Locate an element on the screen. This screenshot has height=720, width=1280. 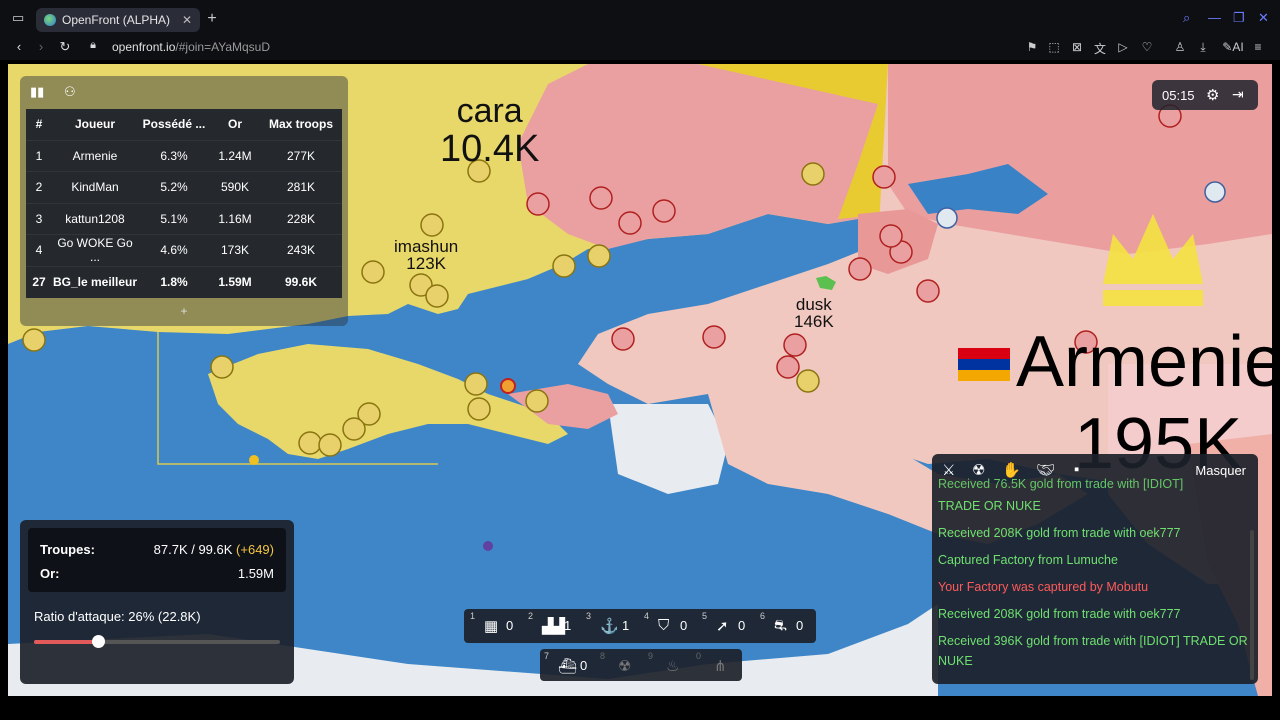
hotkey: 4 is located at coordinates (647, 616).